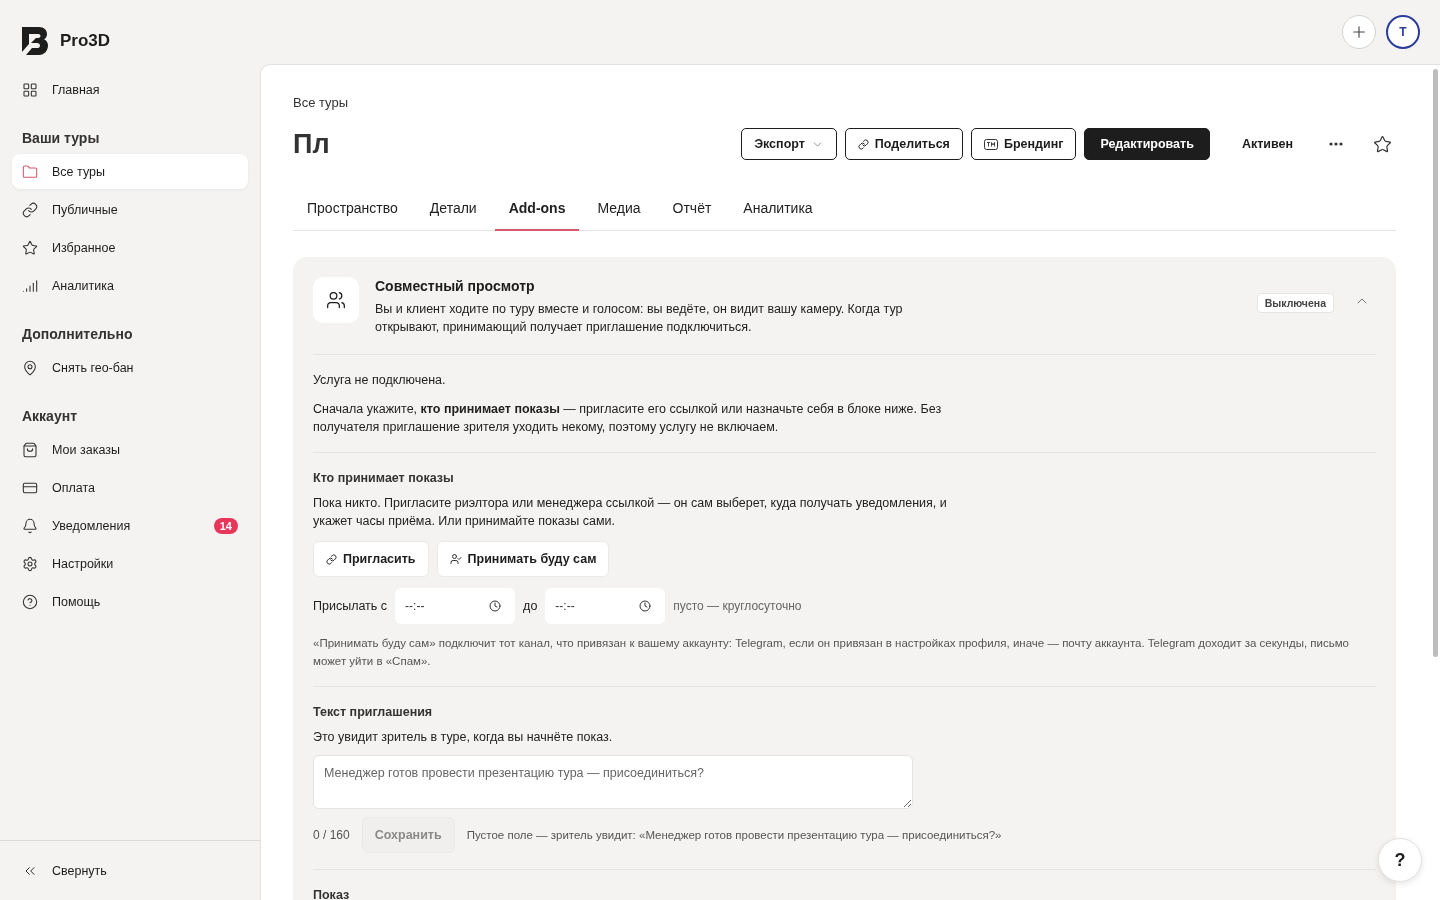 This screenshot has width=1440, height=900. I want to click on tab: Отчёт, so click(692, 210).